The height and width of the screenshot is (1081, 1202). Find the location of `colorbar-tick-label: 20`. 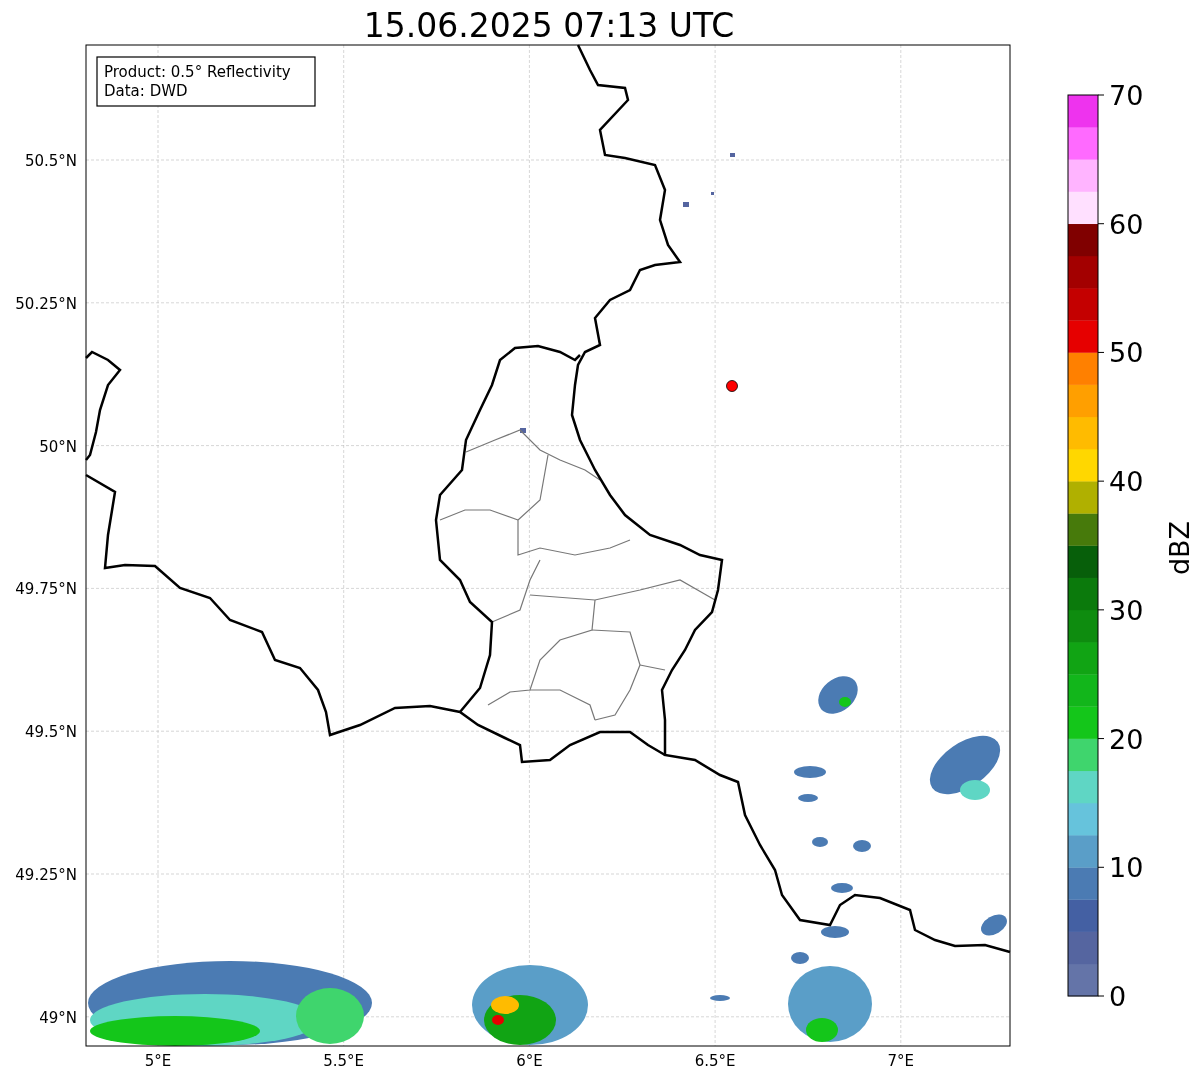

colorbar-tick-label: 20 is located at coordinates (1126, 739).